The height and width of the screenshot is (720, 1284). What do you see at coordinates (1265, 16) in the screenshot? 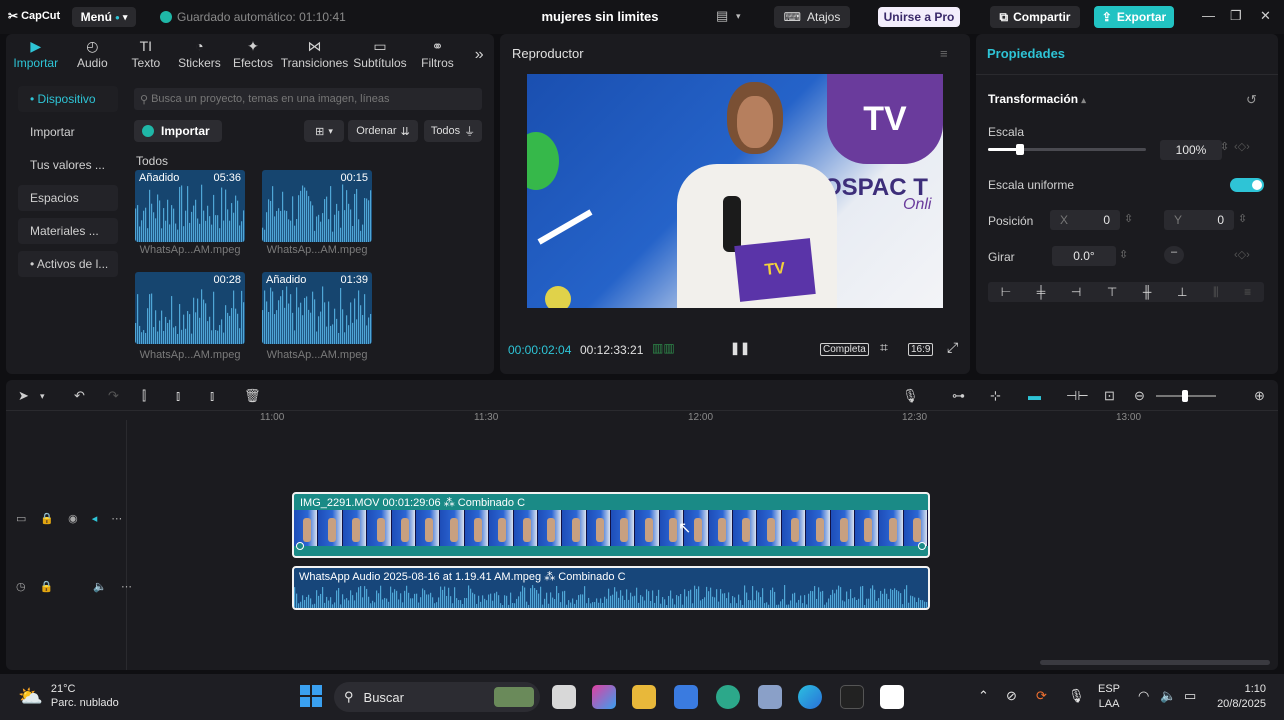
I see `close-icon: ✕` at bounding box center [1265, 16].